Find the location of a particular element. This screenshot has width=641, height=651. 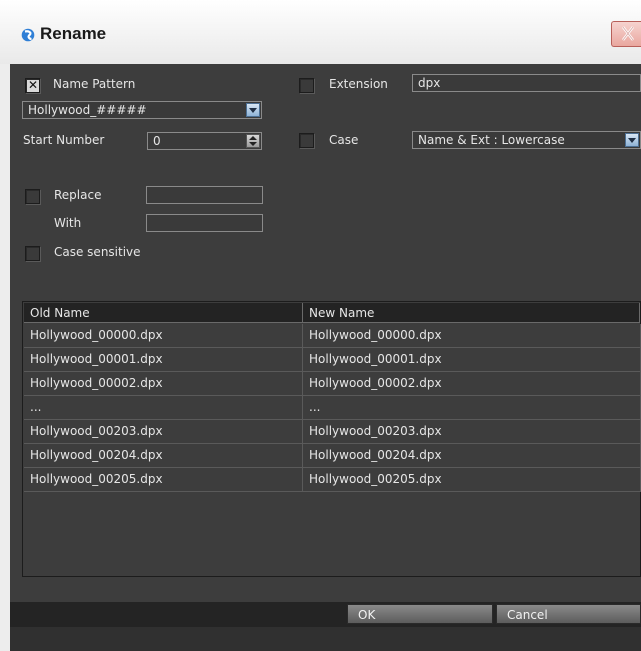

table-row: Hollywood_00001.dpx Hollywood_00001.dpx is located at coordinates (332, 360).